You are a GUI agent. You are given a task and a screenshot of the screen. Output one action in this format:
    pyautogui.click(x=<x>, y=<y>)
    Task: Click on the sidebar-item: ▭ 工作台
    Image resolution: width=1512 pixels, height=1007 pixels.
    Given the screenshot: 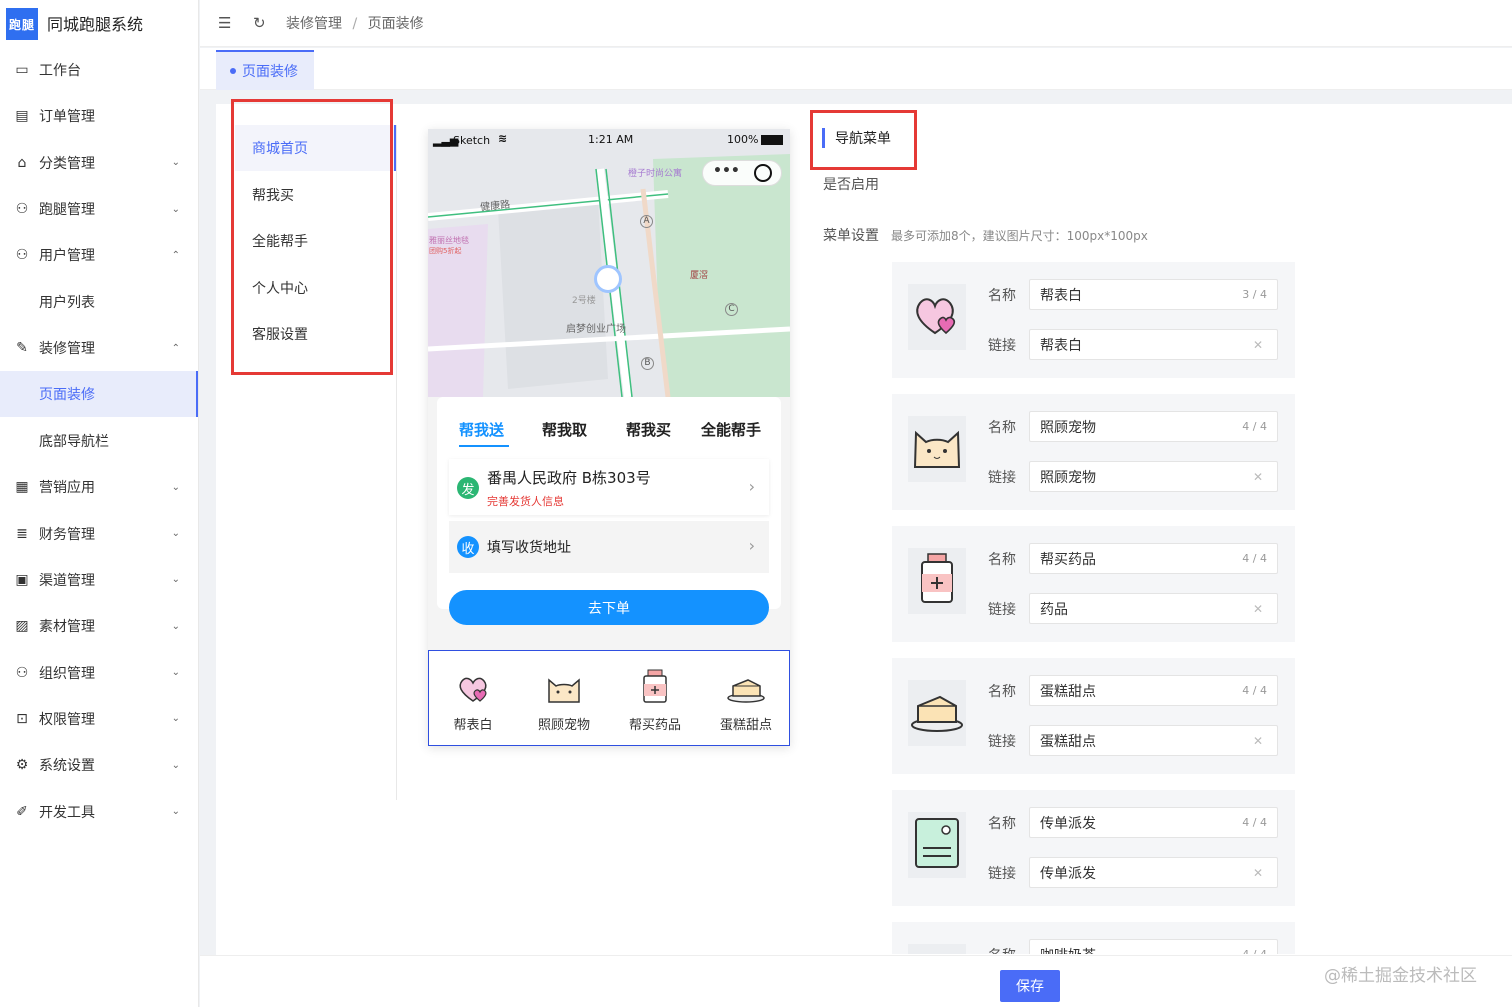 What is the action you would take?
    pyautogui.click(x=99, y=70)
    